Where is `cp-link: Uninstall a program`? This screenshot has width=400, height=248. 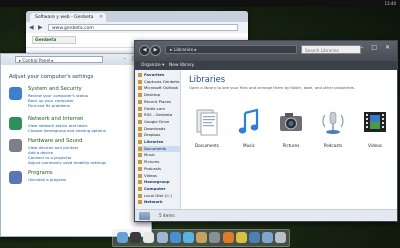
cp-link: Uninstall a program is located at coordinates (47, 179).